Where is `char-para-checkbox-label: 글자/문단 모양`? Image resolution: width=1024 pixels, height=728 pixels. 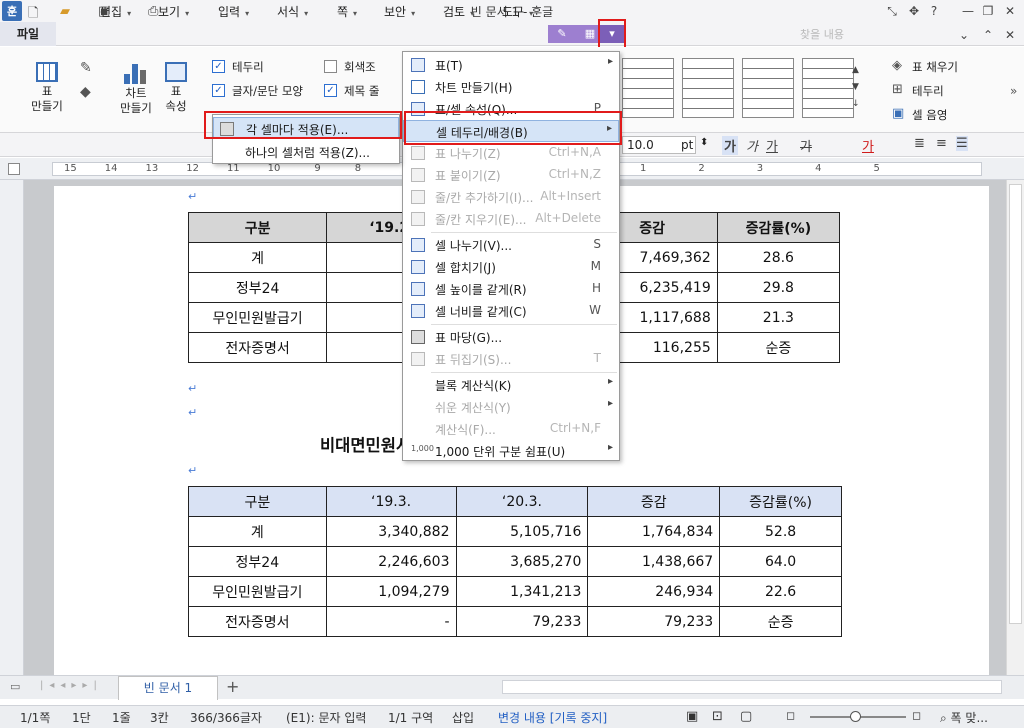 char-para-checkbox-label: 글자/문단 모양 is located at coordinates (268, 91).